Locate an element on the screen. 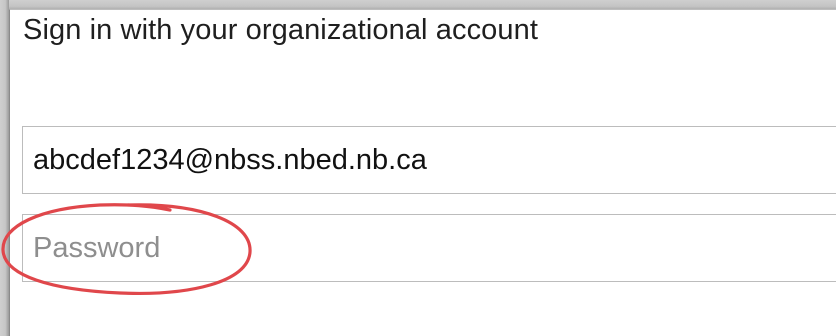 Image resolution: width=836 pixels, height=336 pixels. sign-in-heading: Sign in with your organizational account is located at coordinates (281, 30).